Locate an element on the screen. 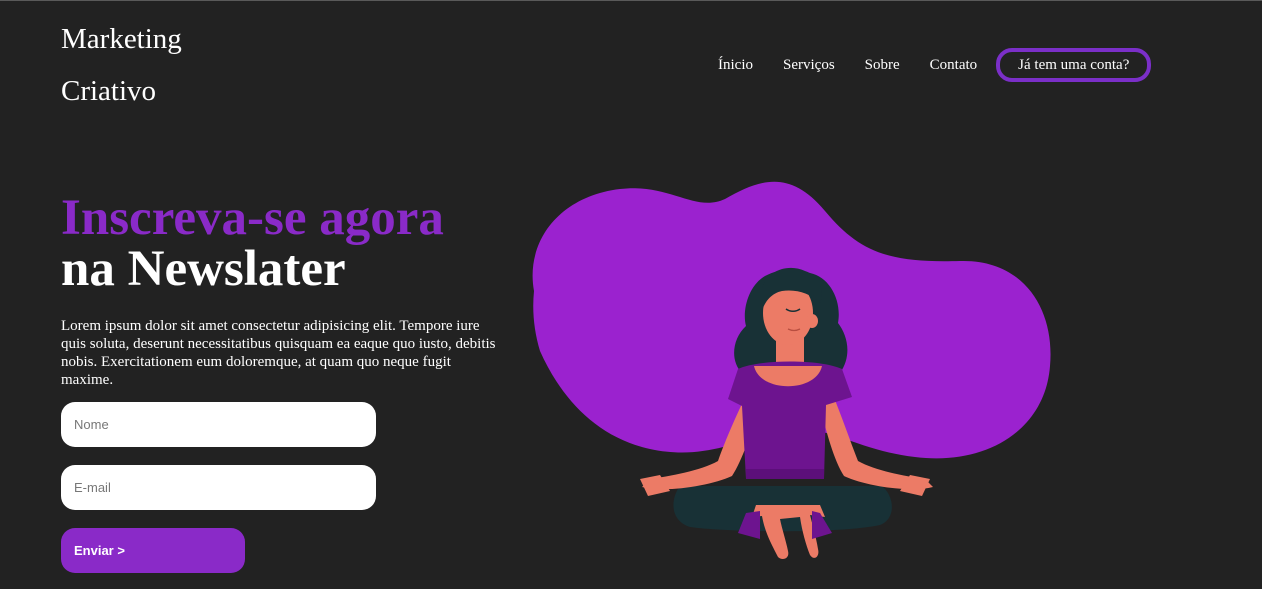  submit-button: Enviar > is located at coordinates (153, 550).